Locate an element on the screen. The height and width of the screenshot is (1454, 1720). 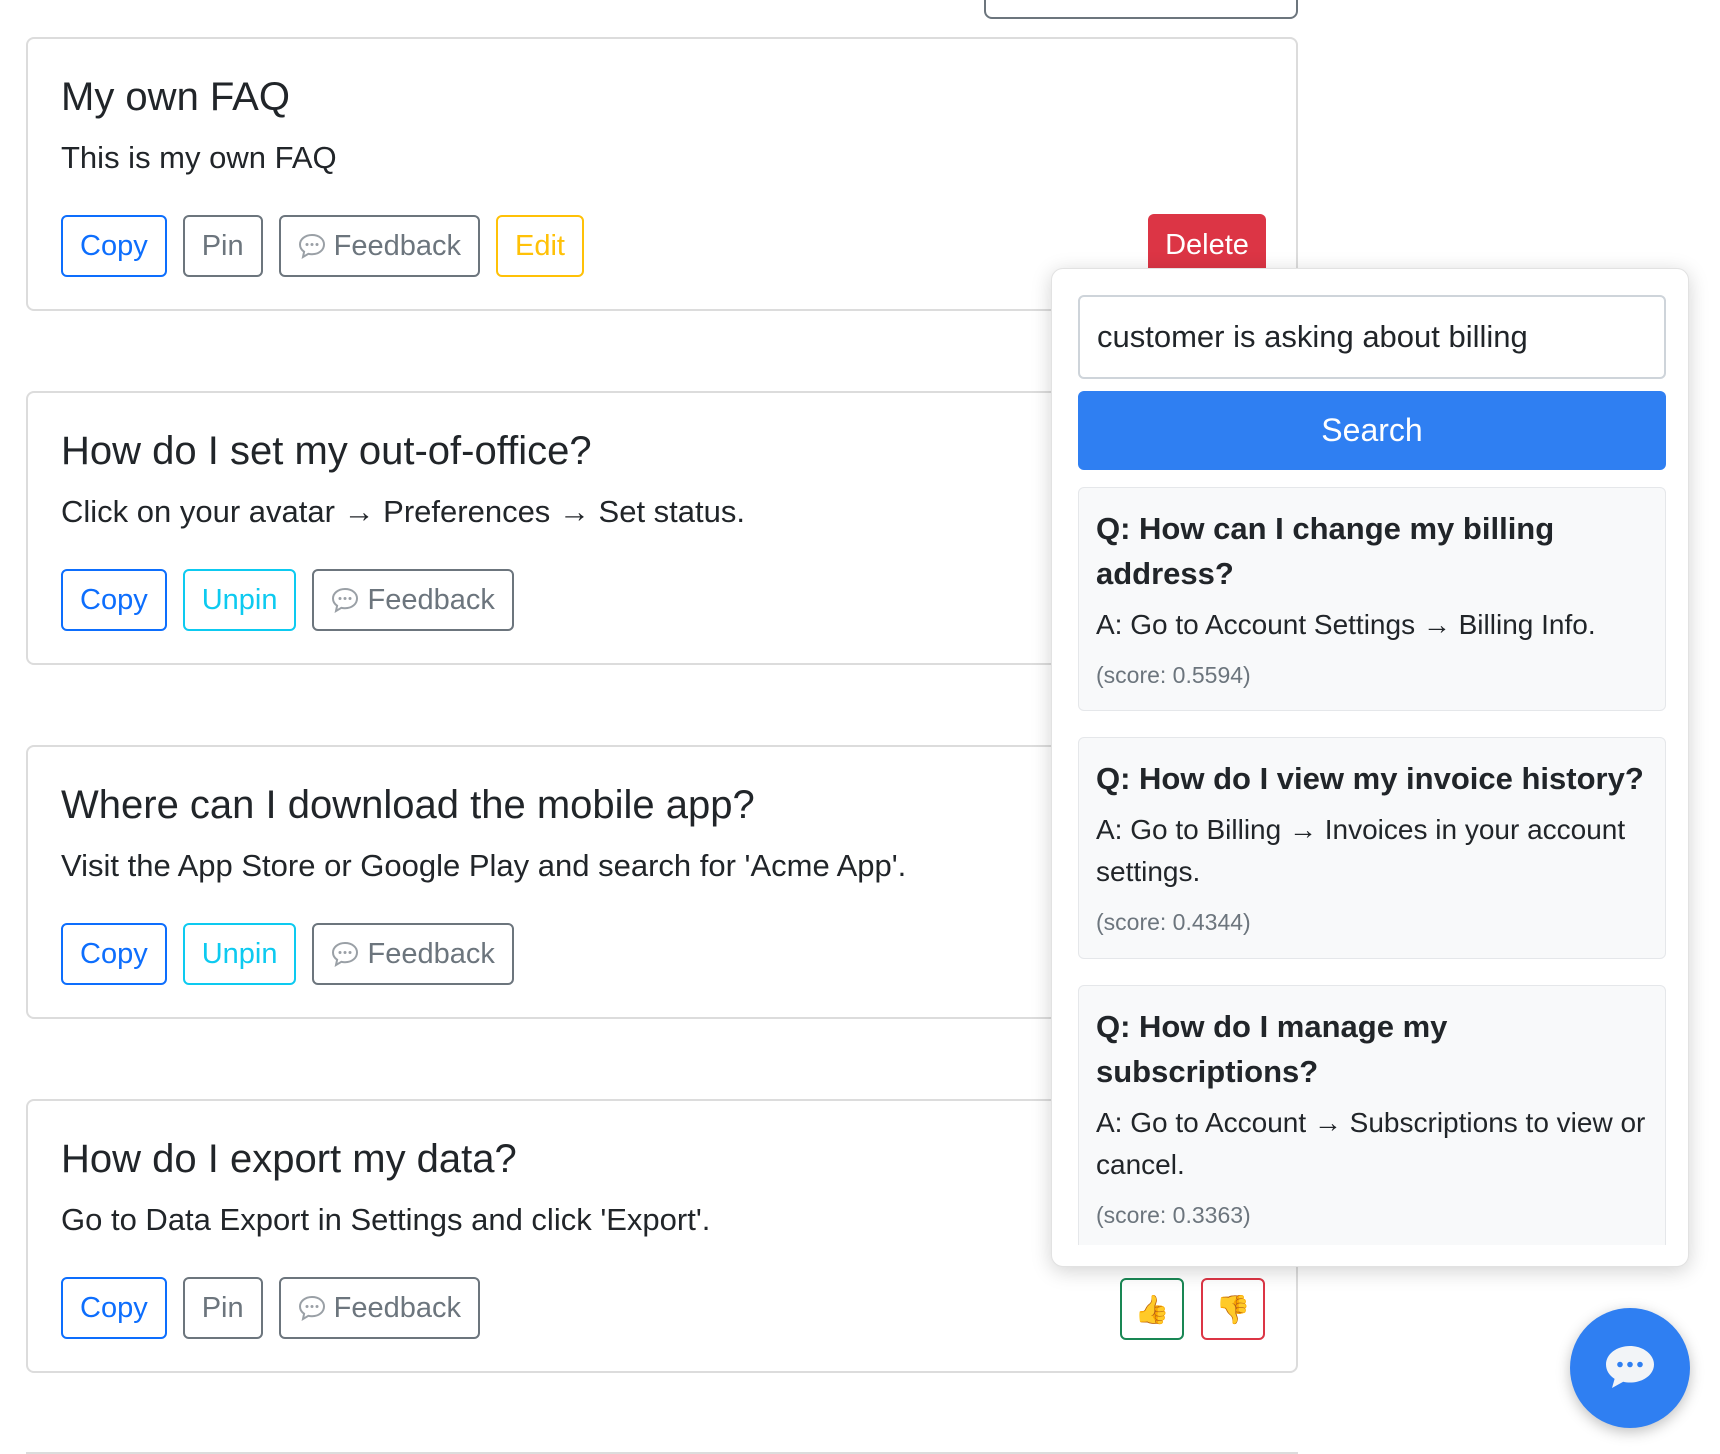
thumbs-down-icon: 👎 is located at coordinates (1233, 1309).